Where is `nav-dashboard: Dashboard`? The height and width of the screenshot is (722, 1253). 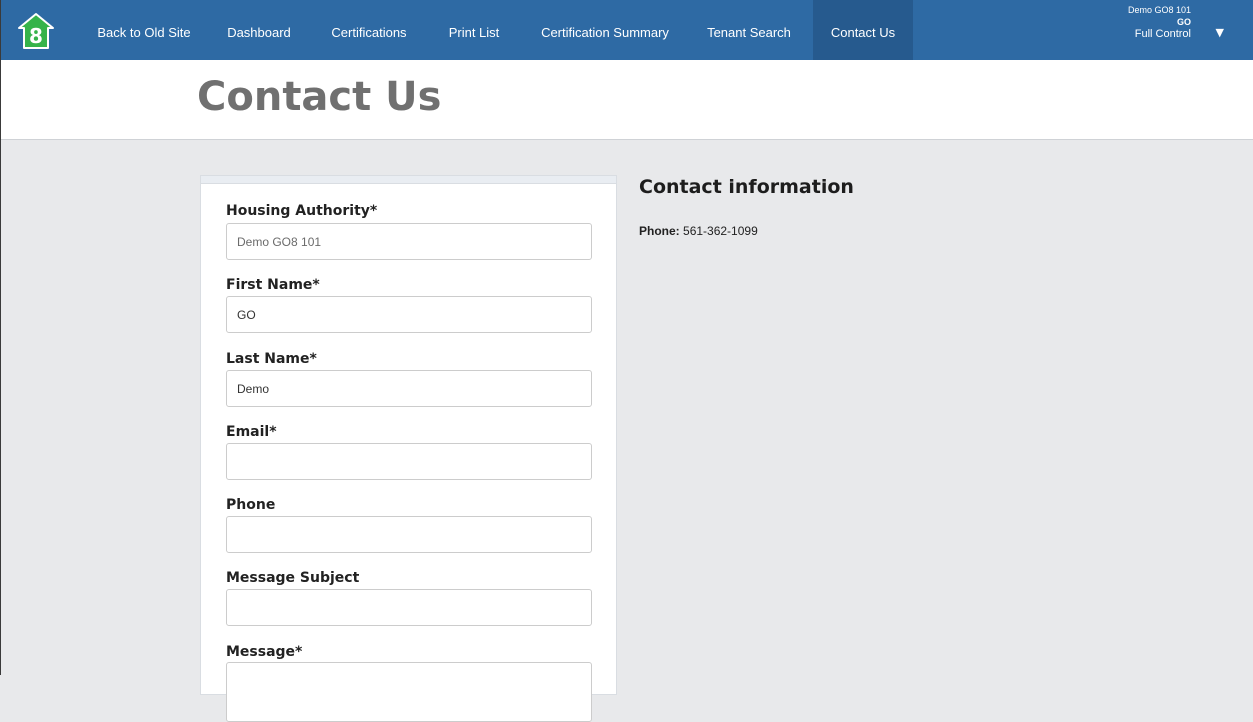
nav-dashboard: Dashboard is located at coordinates (259, 30).